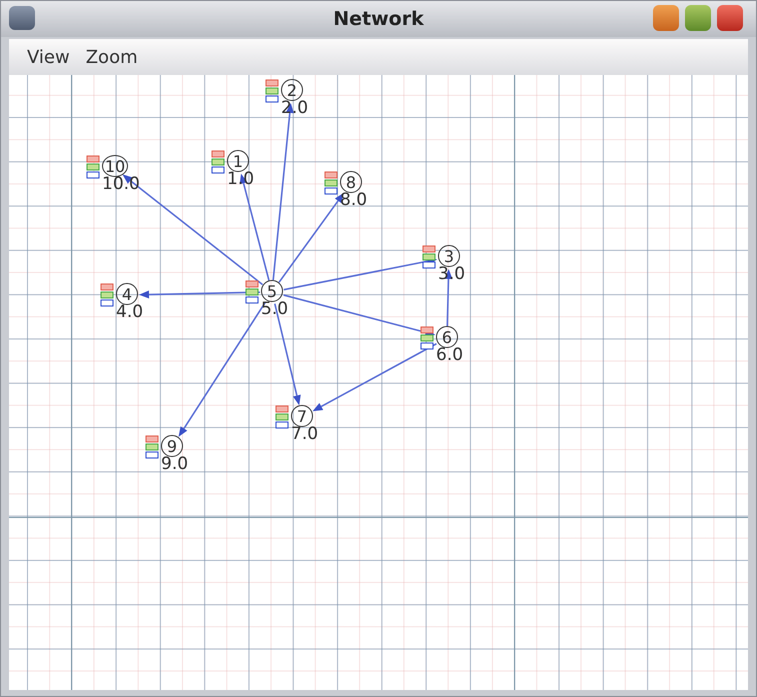 The image size is (757, 697). What do you see at coordinates (272, 291) in the screenshot?
I see `node-number: 5` at bounding box center [272, 291].